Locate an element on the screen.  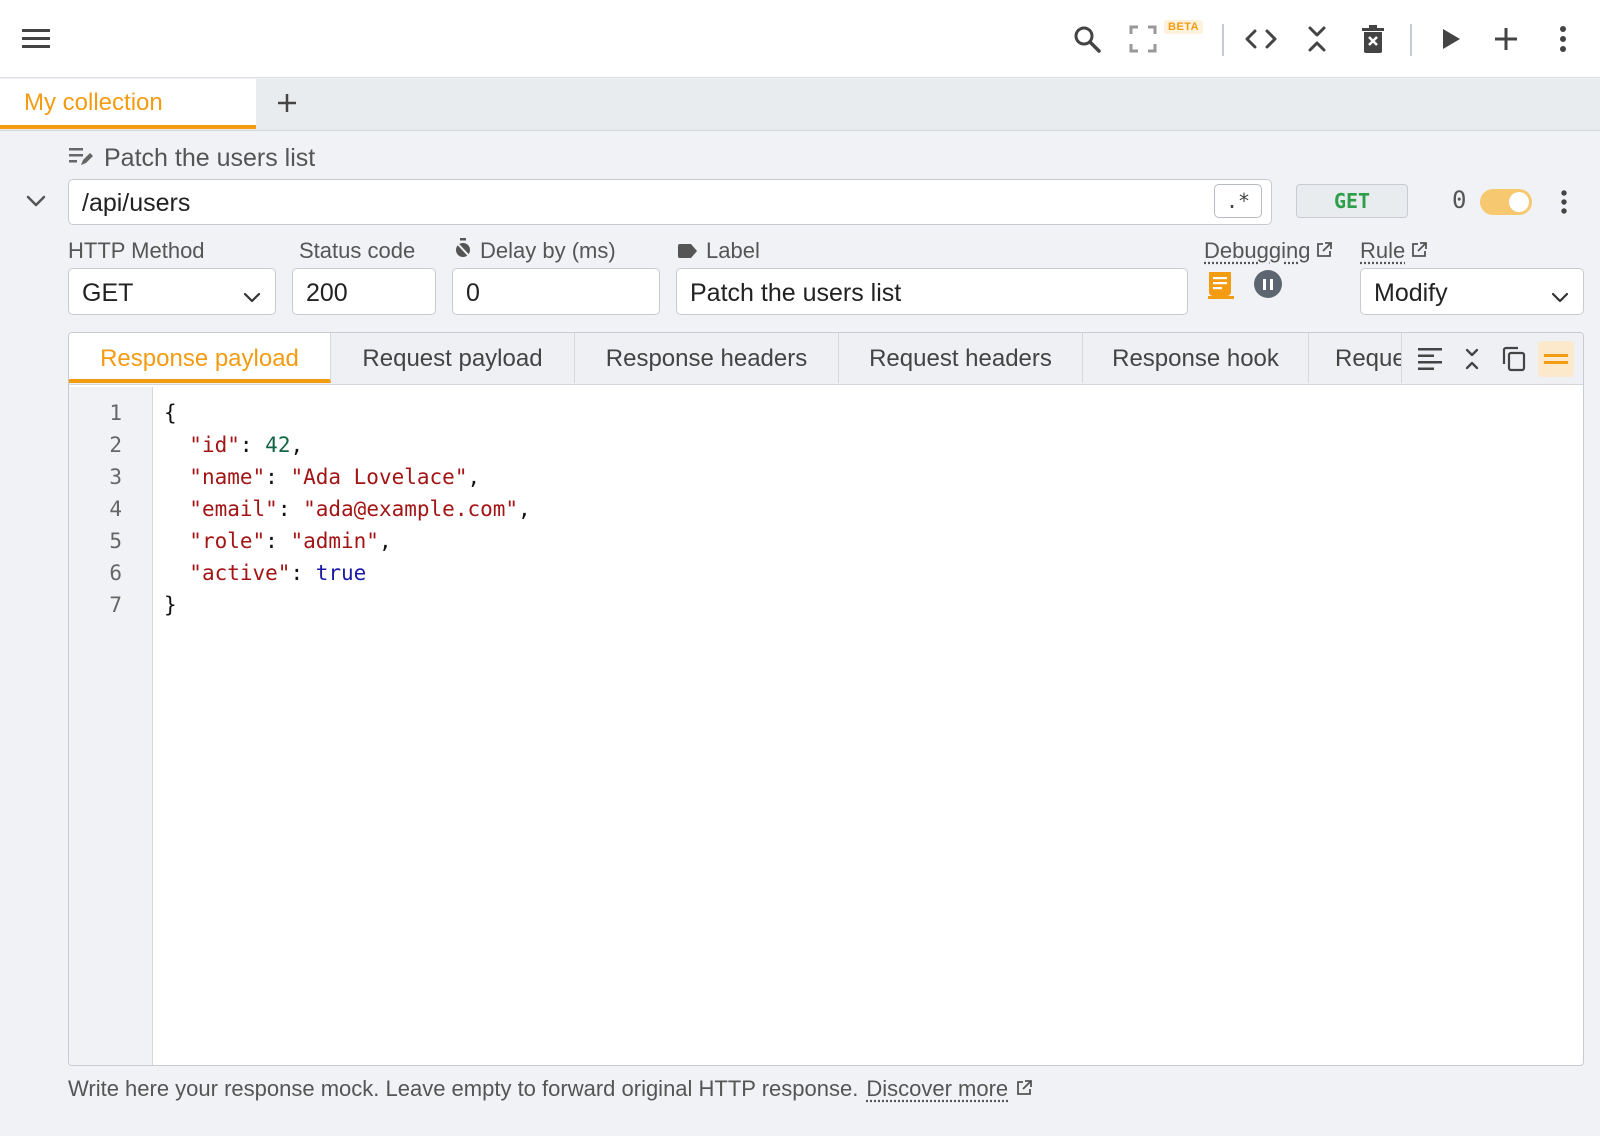
discover-more-link: Discover more is located at coordinates (937, 1089).